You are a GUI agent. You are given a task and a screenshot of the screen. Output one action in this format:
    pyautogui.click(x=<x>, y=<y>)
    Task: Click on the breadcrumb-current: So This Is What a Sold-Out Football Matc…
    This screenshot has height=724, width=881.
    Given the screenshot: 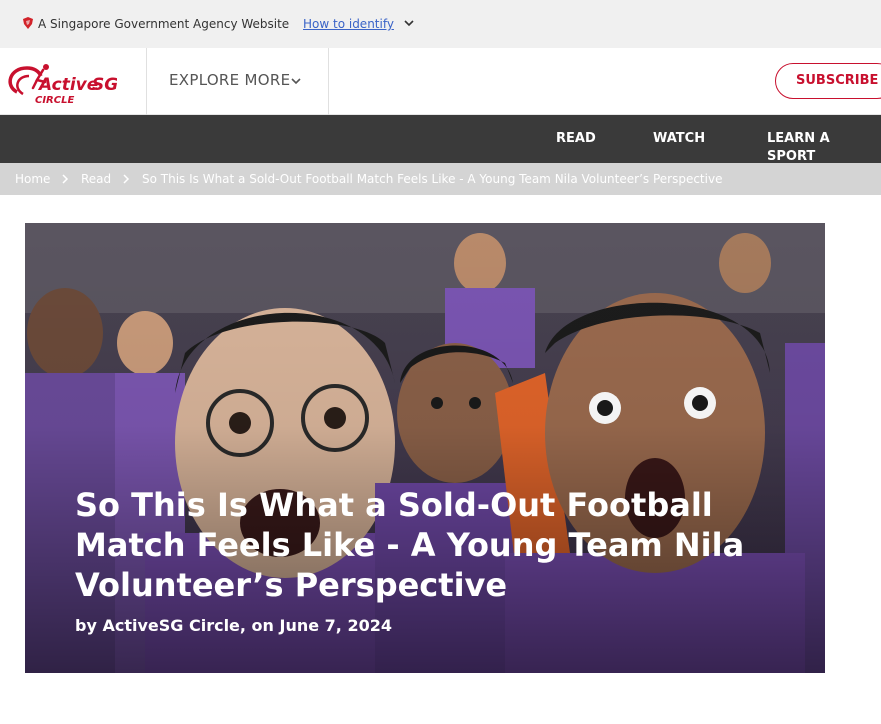 What is the action you would take?
    pyautogui.click(x=432, y=179)
    